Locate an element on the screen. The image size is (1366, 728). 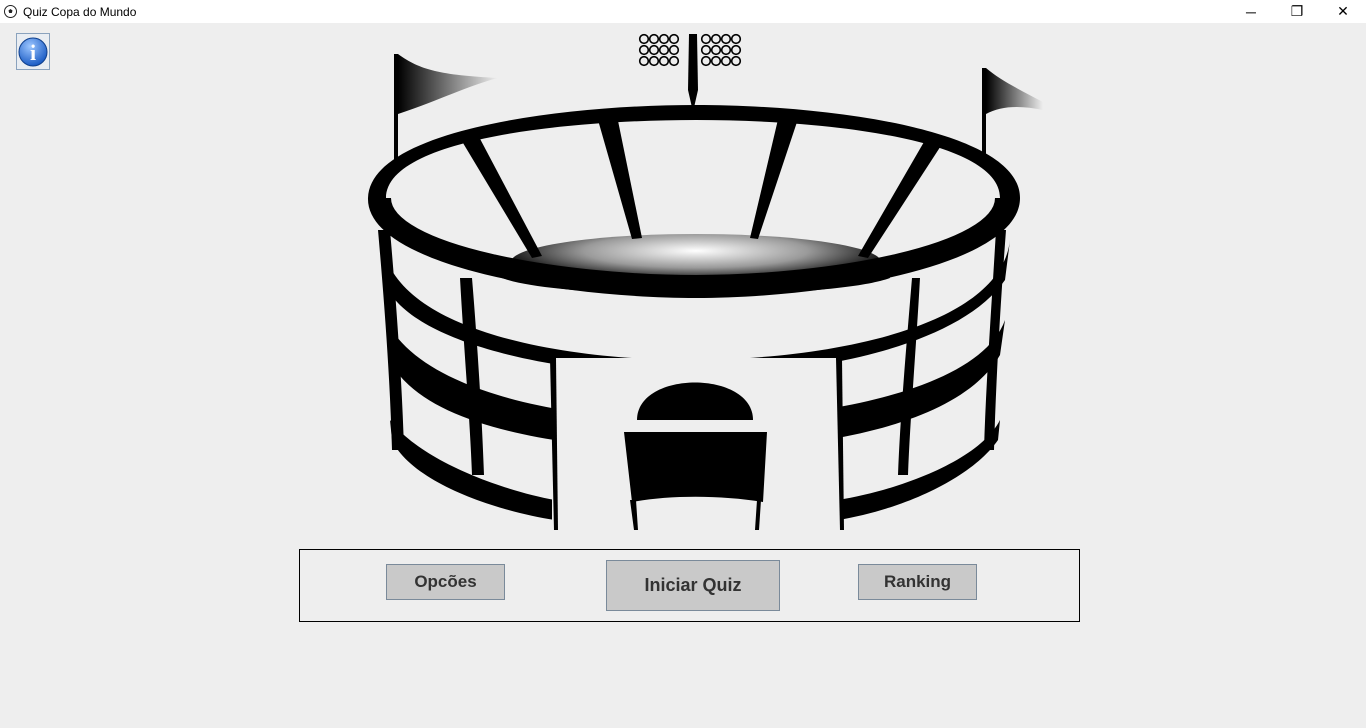
close-button: ✕ is located at coordinates (1343, 11).